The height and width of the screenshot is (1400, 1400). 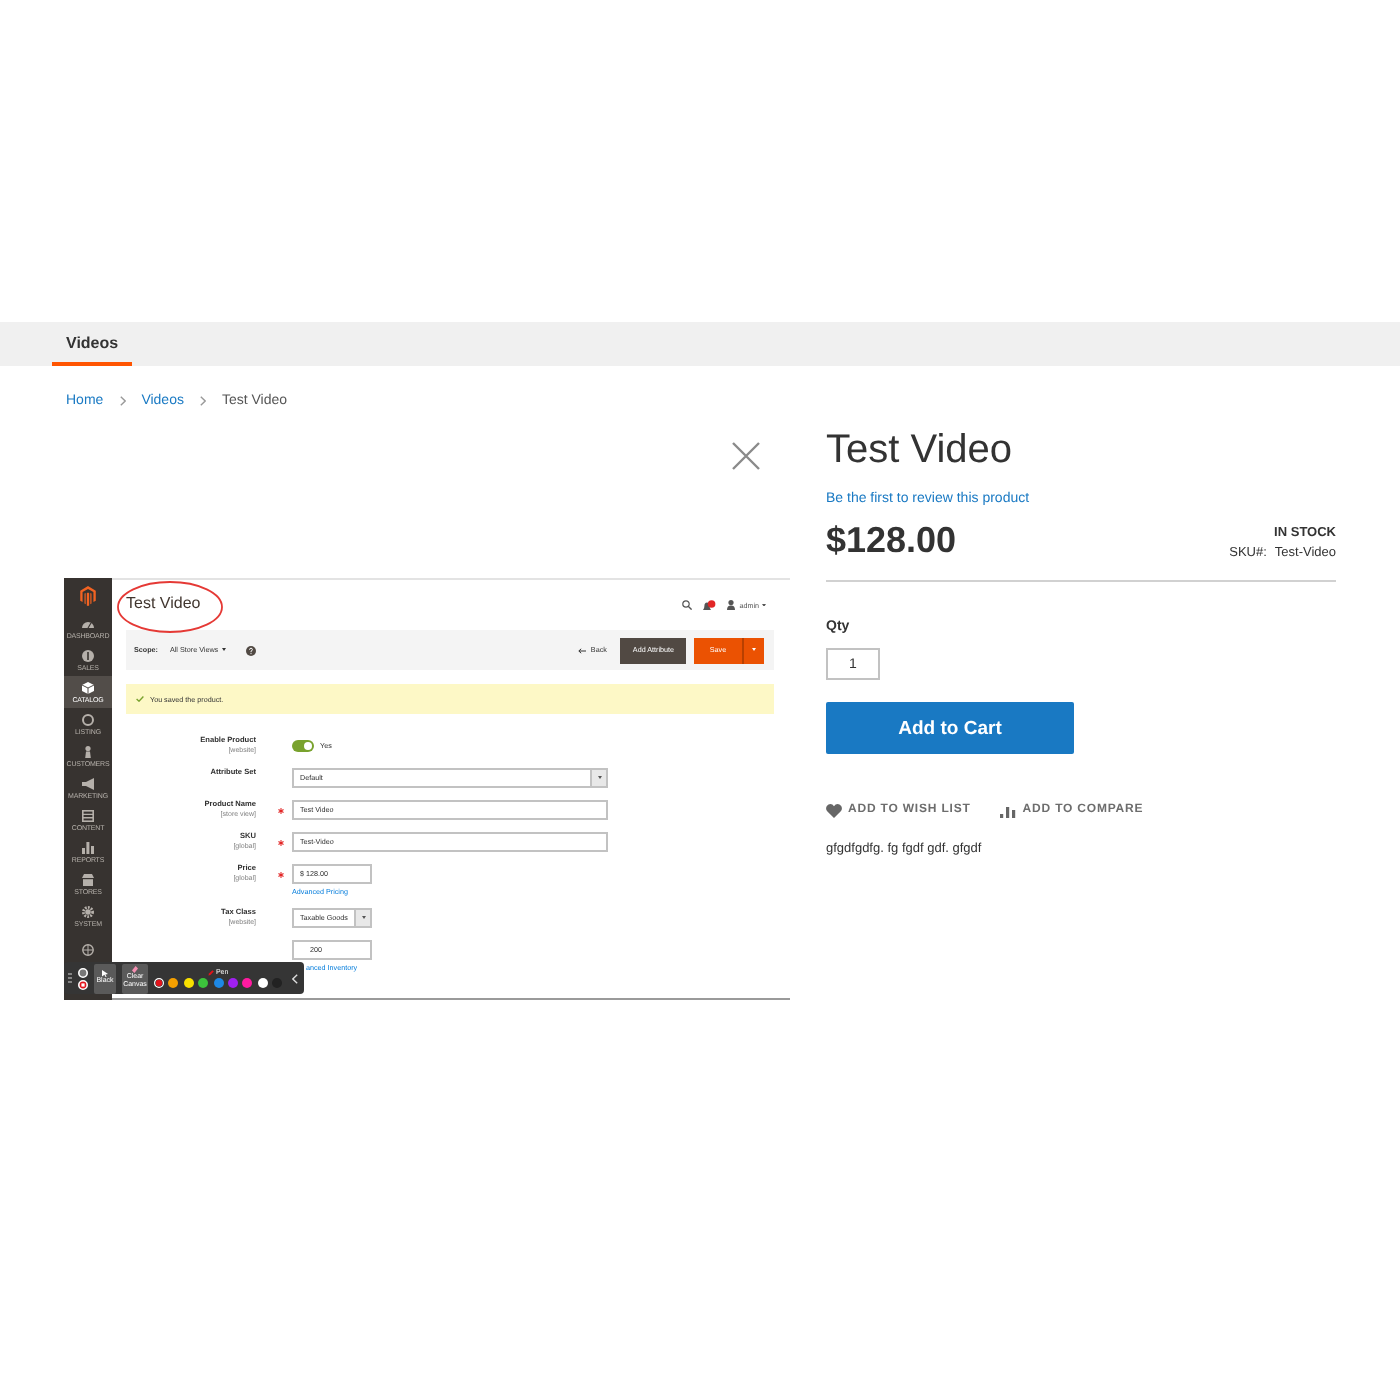 What do you see at coordinates (83, 984) in the screenshot?
I see `stop-icon` at bounding box center [83, 984].